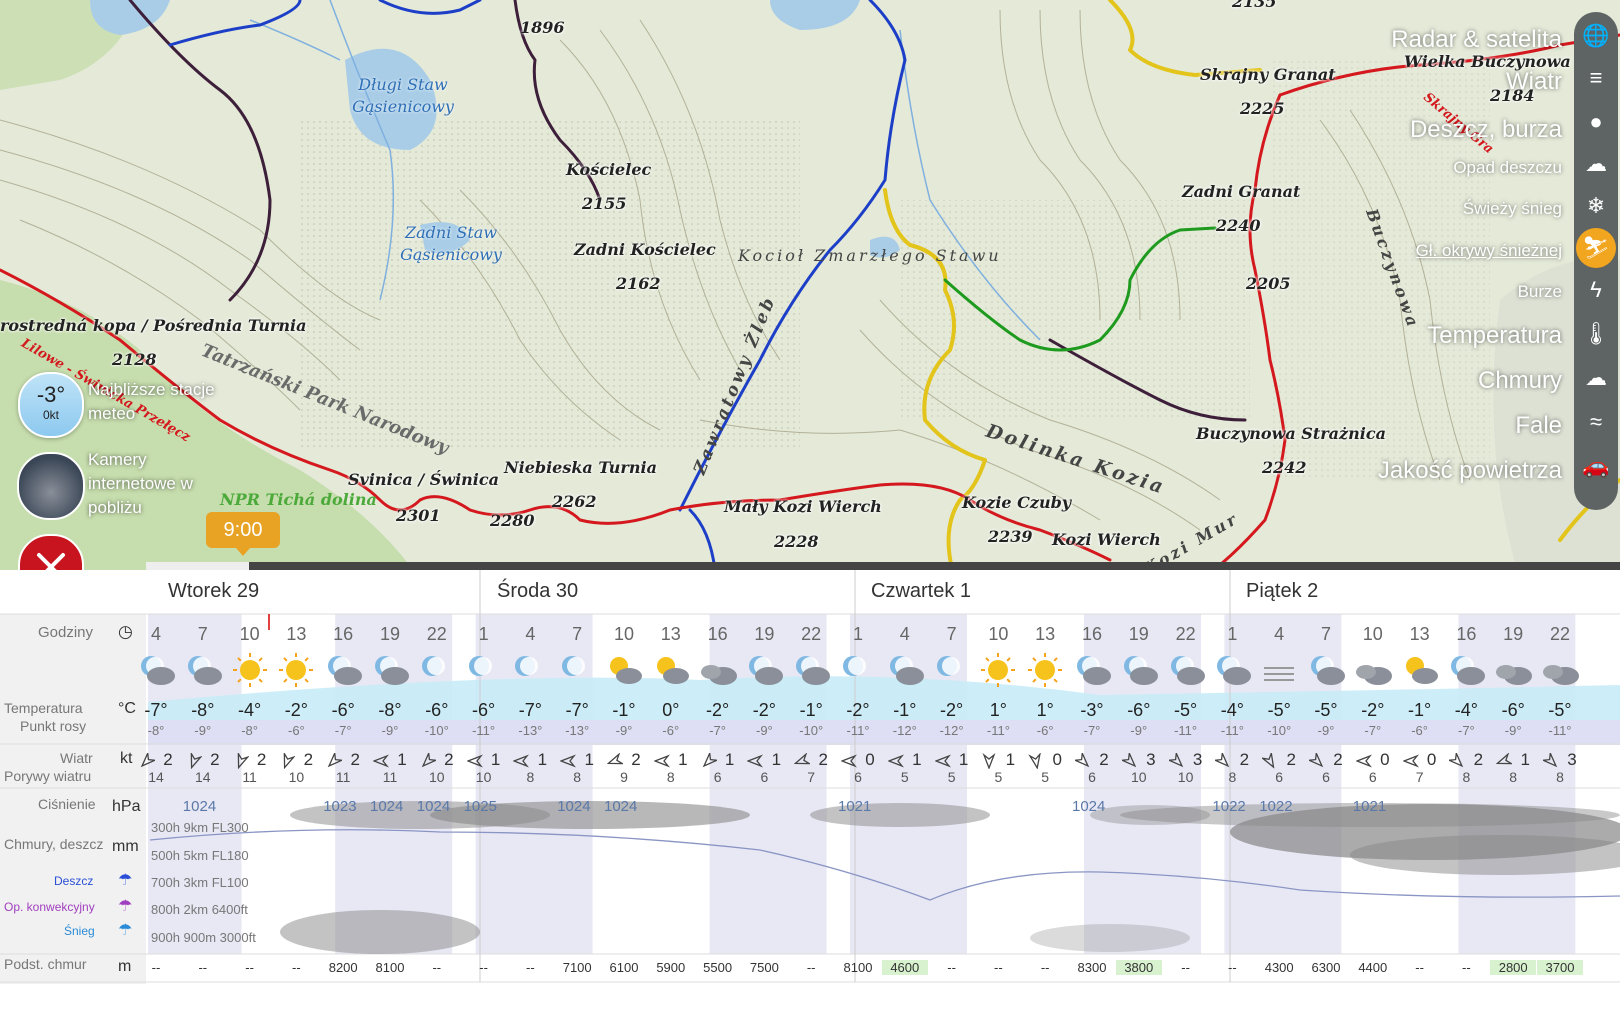 The width and height of the screenshot is (1620, 1016). What do you see at coordinates (1596, 378) in the screenshot?
I see `cloud-icon: ☁` at bounding box center [1596, 378].